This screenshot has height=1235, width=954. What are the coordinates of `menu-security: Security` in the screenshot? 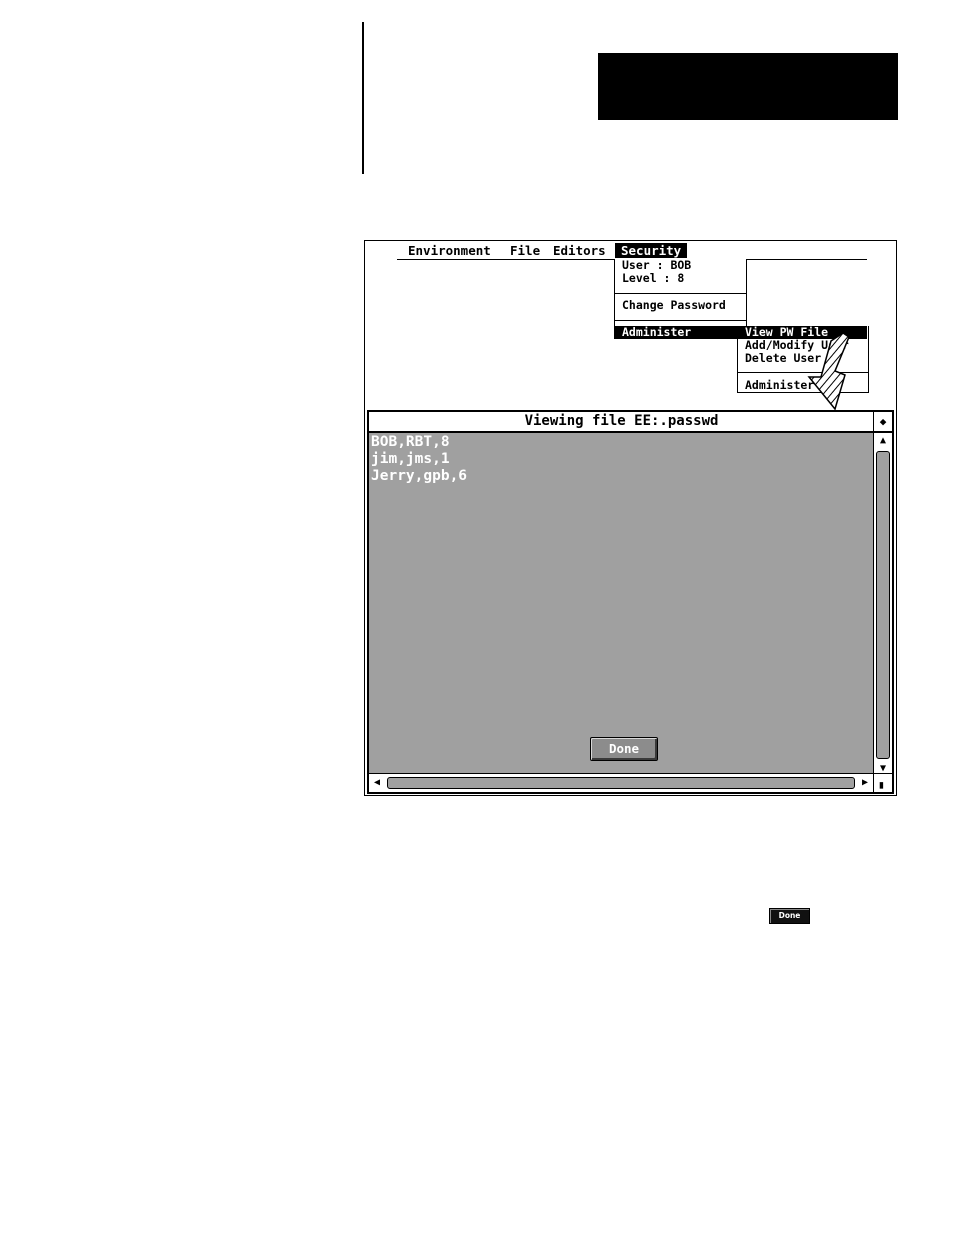 It's located at (651, 250).